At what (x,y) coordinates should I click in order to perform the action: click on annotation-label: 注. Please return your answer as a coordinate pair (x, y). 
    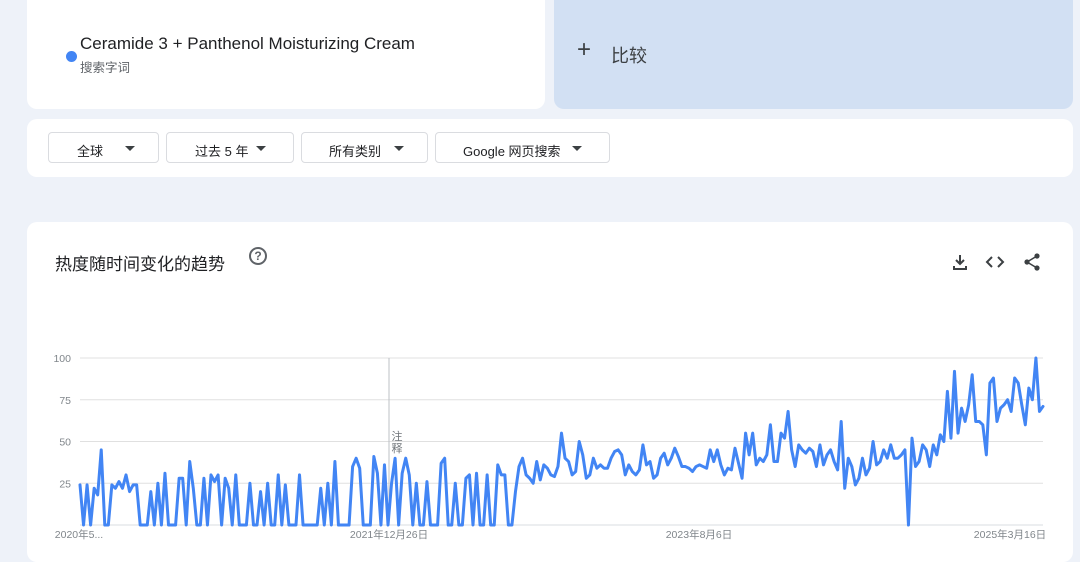
    Looking at the image, I should click on (397, 436).